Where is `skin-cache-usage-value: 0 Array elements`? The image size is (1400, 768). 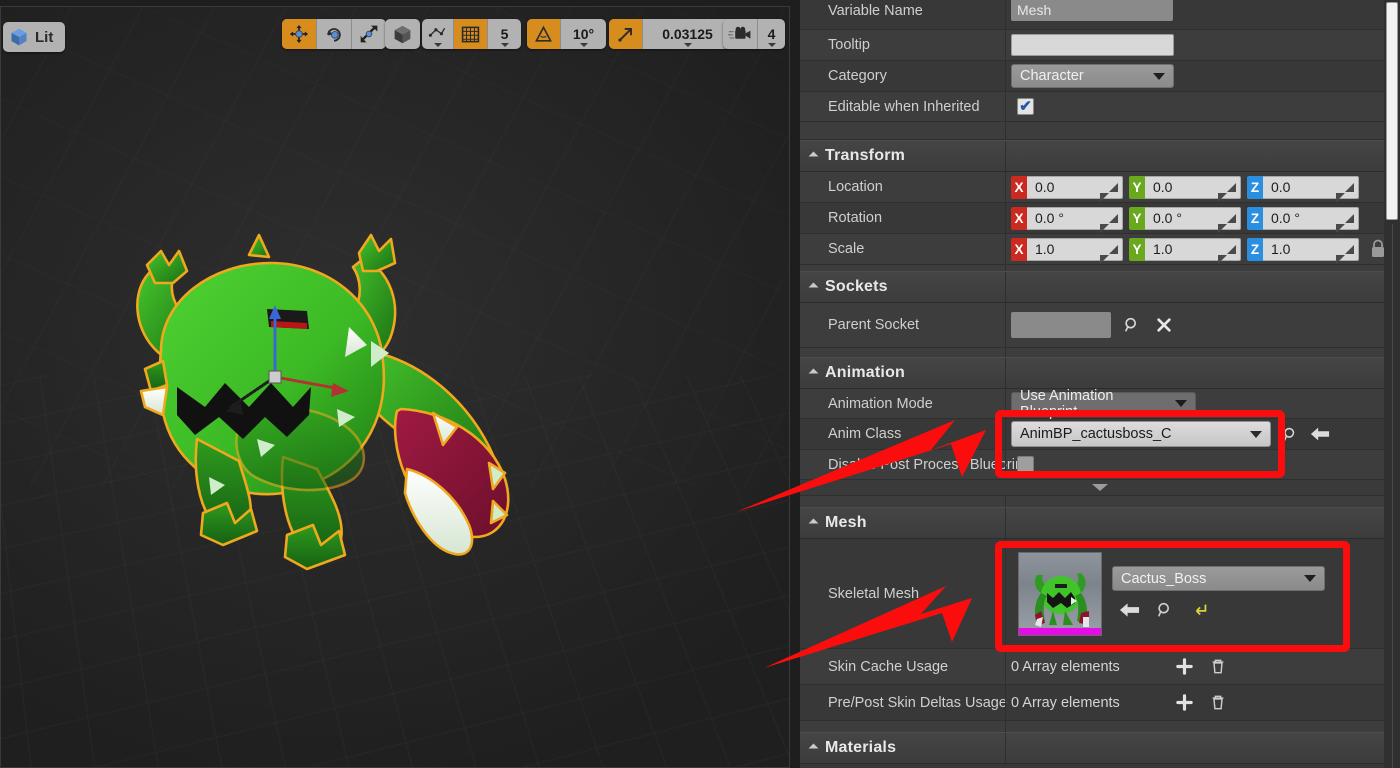
skin-cache-usage-value: 0 Array elements is located at coordinates (1065, 666).